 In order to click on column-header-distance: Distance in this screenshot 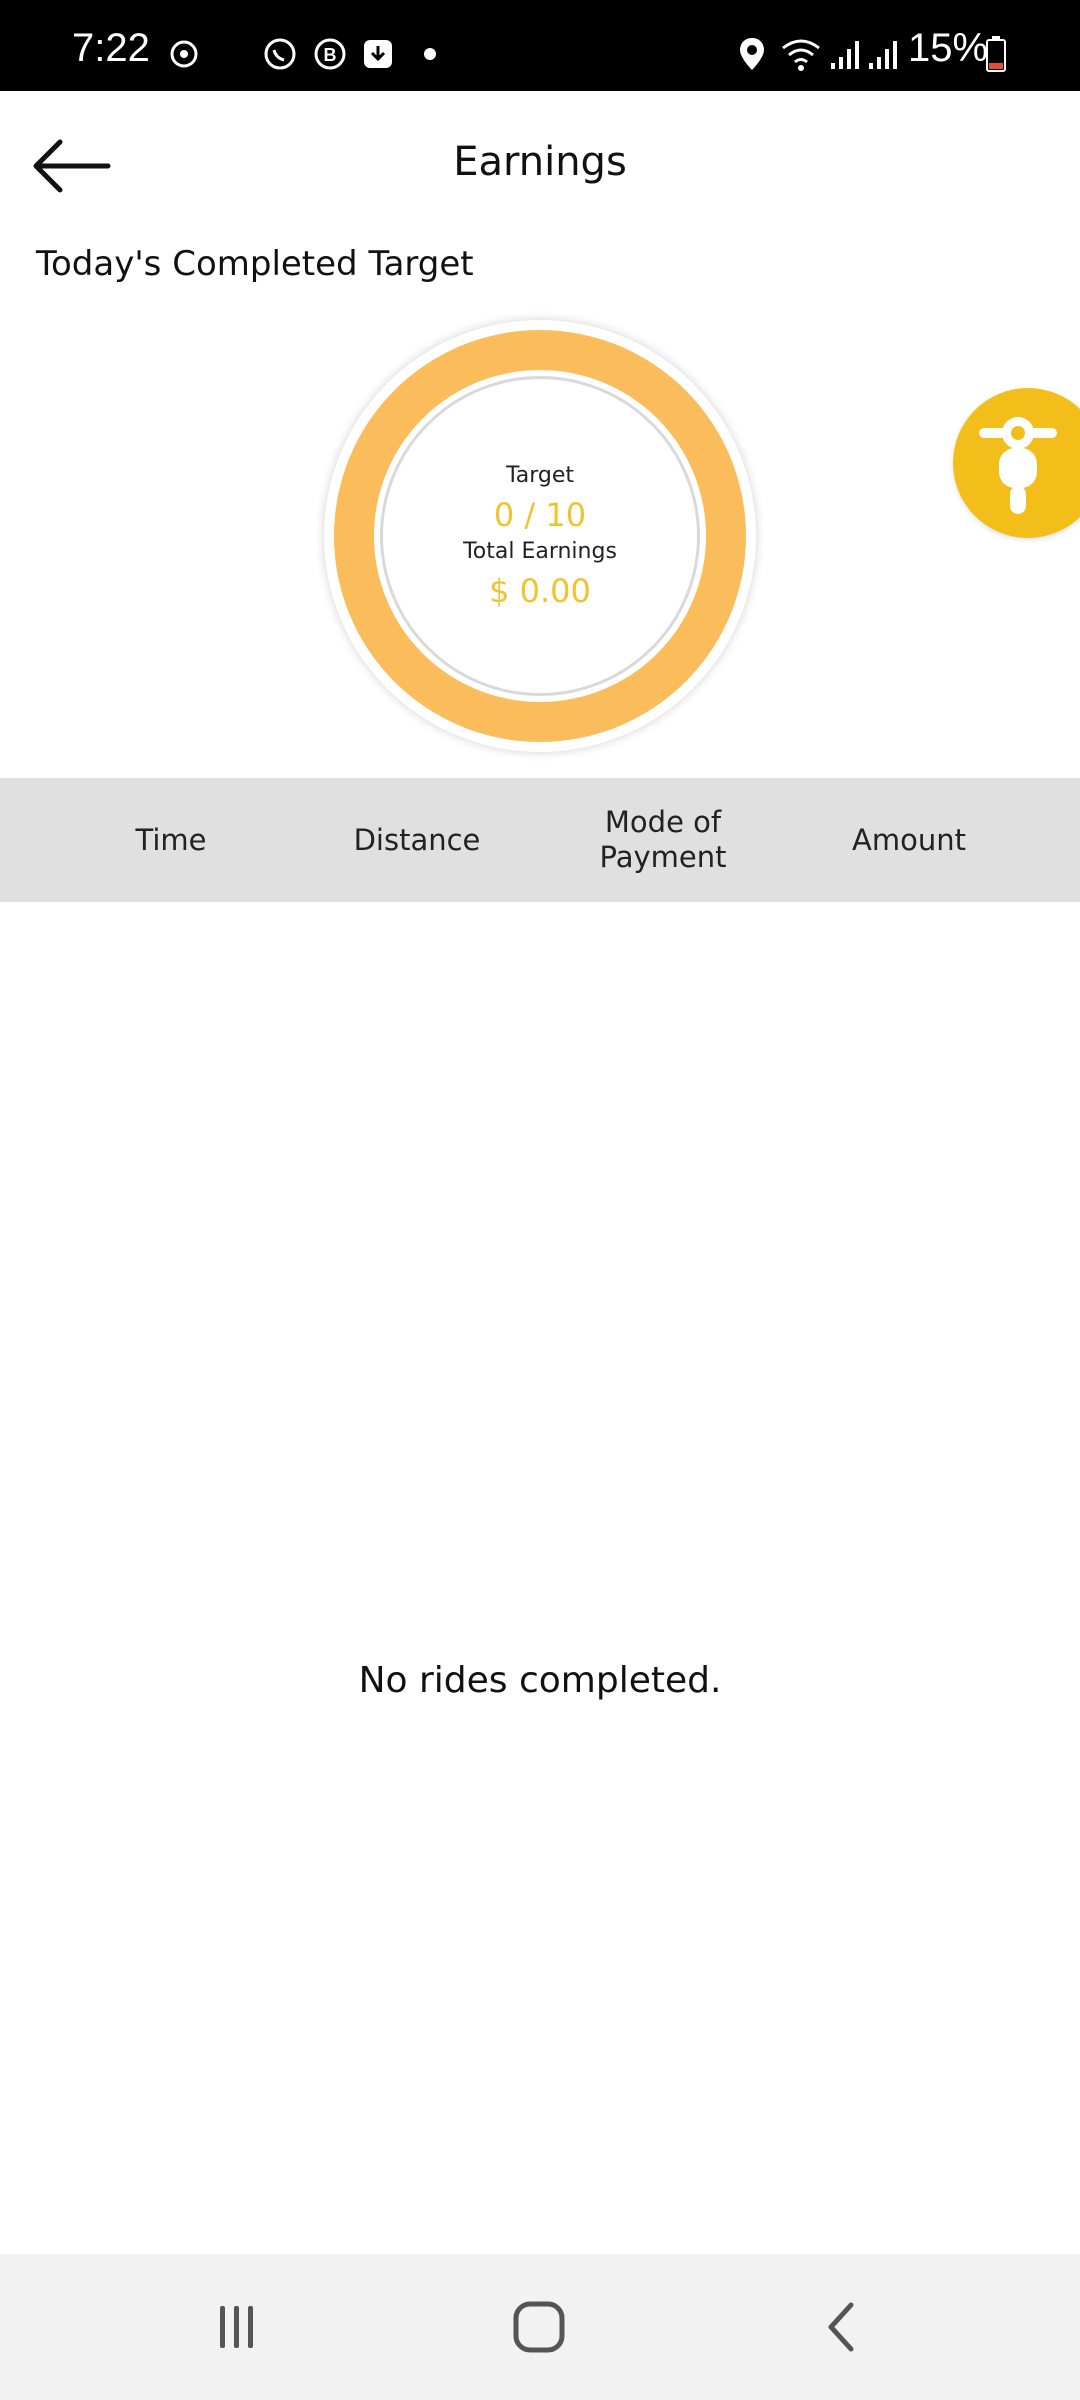, I will do `click(417, 840)`.